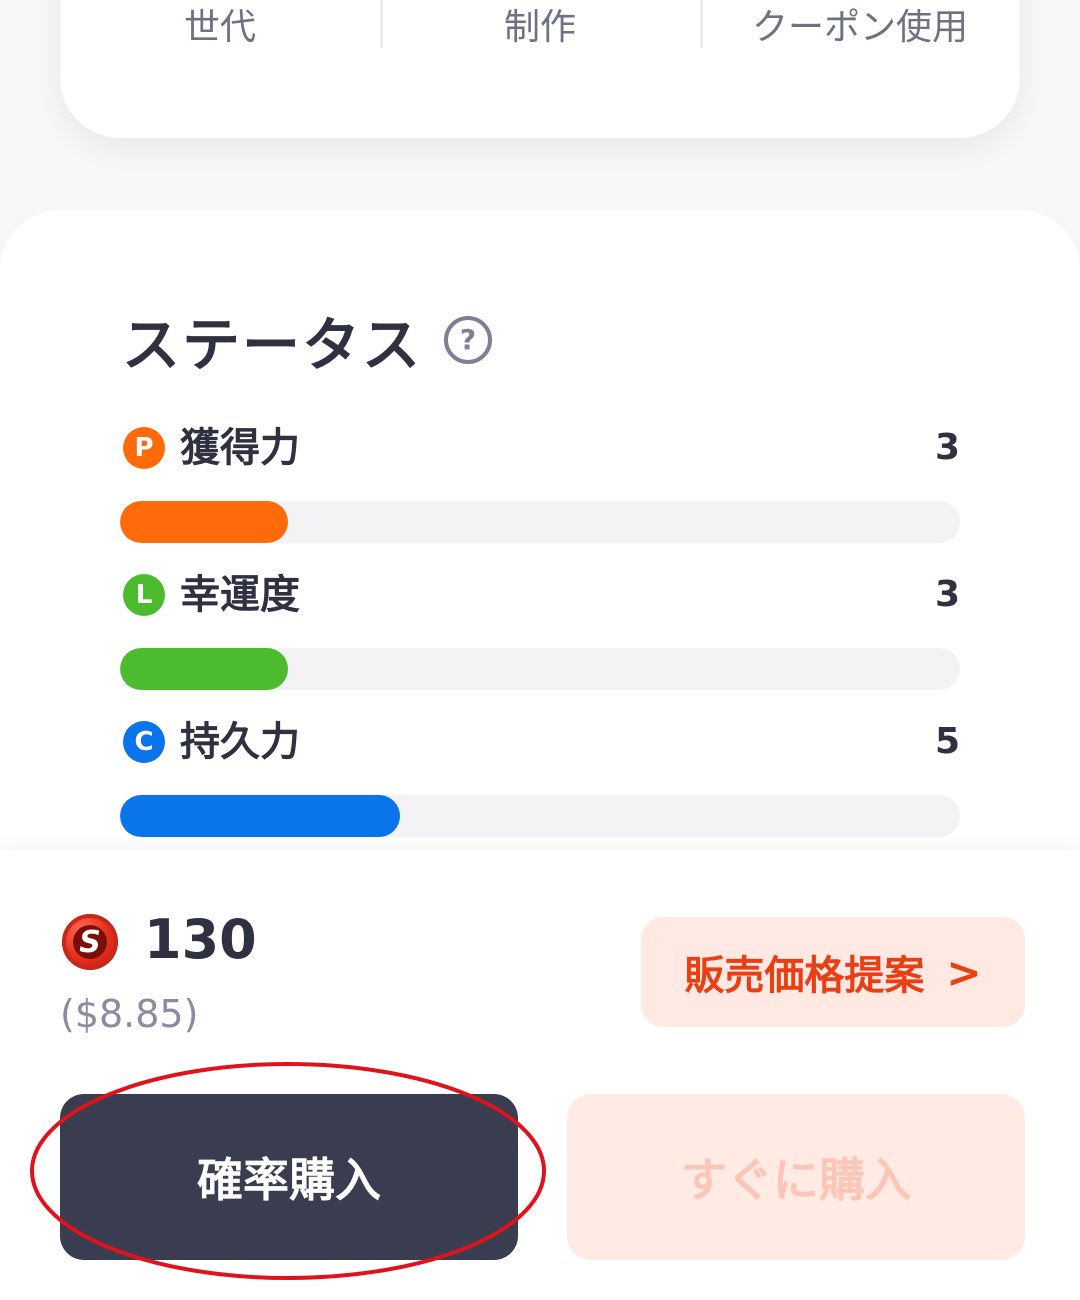 Image resolution: width=1080 pixels, height=1300 pixels. What do you see at coordinates (804, 976) in the screenshot?
I see `offer-label: 販売価格提案` at bounding box center [804, 976].